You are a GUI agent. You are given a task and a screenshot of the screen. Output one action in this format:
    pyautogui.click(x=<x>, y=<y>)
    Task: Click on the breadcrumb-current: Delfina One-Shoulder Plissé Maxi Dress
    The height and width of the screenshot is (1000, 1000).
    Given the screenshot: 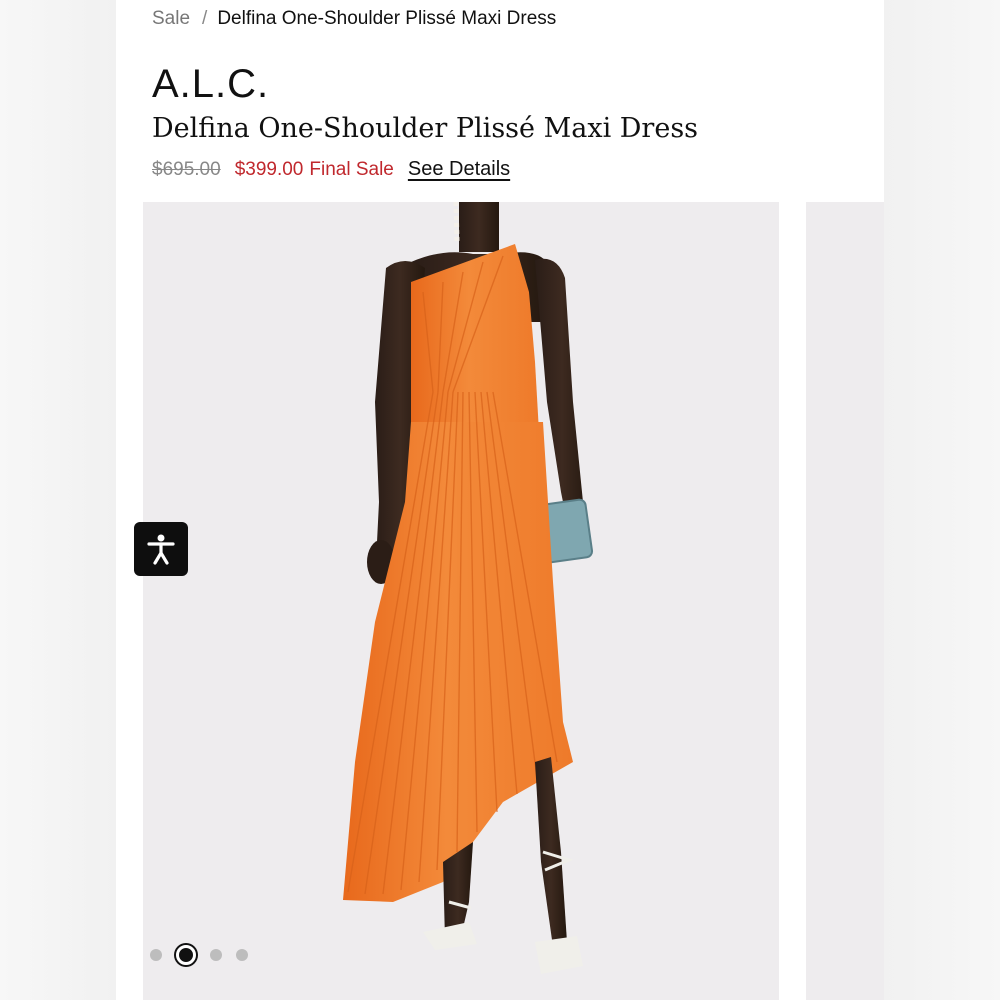 What is the action you would take?
    pyautogui.click(x=387, y=18)
    